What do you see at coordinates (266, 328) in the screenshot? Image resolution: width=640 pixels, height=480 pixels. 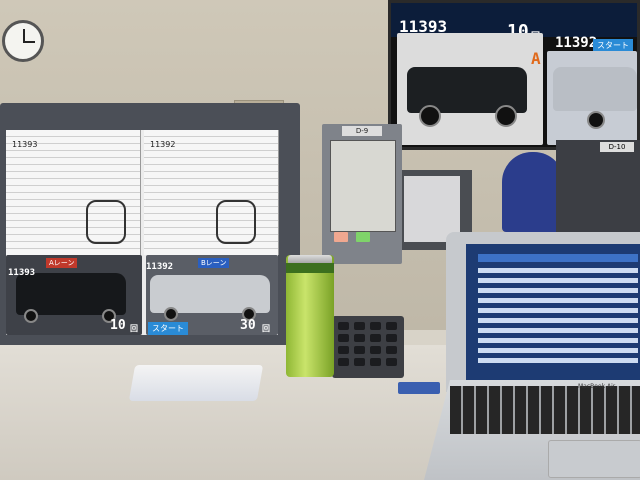 I see `lane-b-unit: 回` at bounding box center [266, 328].